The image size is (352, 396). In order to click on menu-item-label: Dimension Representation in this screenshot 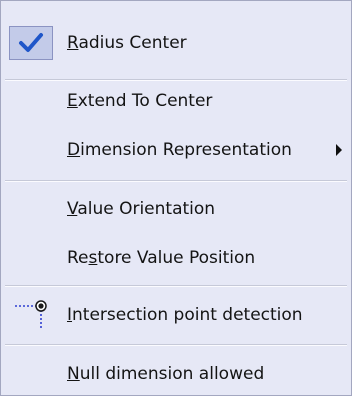, I will do `click(179, 150)`.